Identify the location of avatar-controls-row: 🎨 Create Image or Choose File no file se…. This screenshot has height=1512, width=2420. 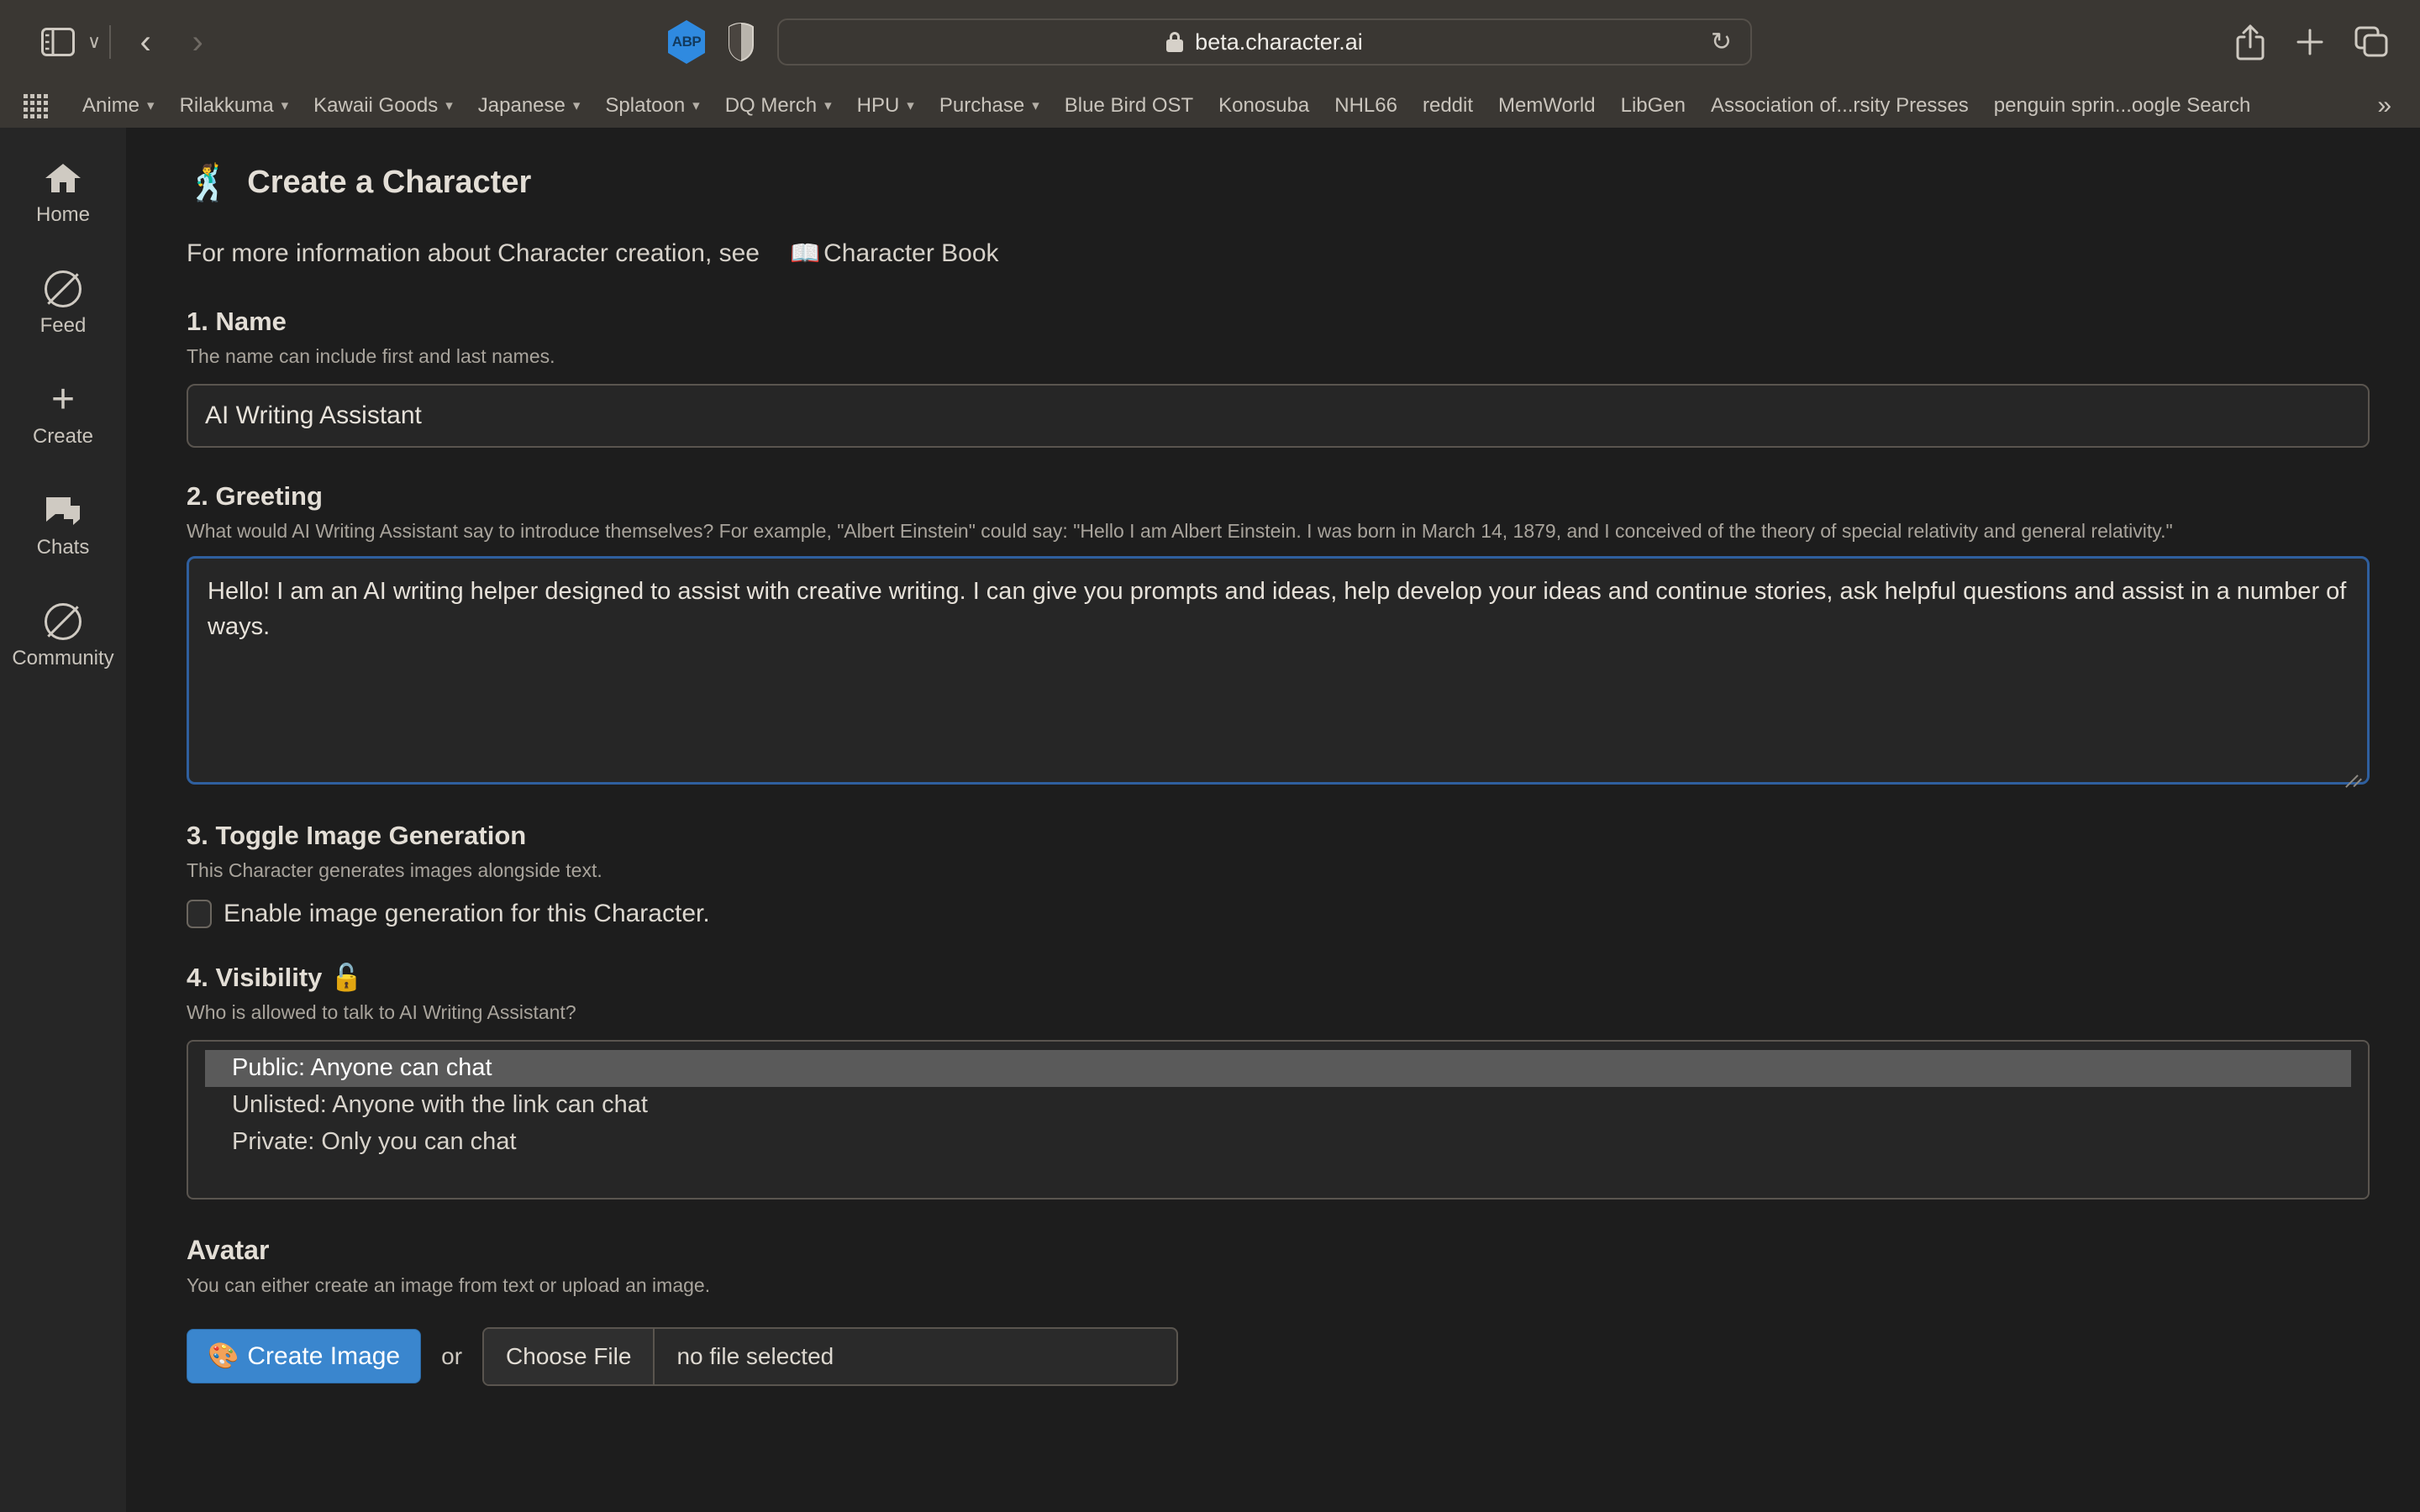
(1278, 1356).